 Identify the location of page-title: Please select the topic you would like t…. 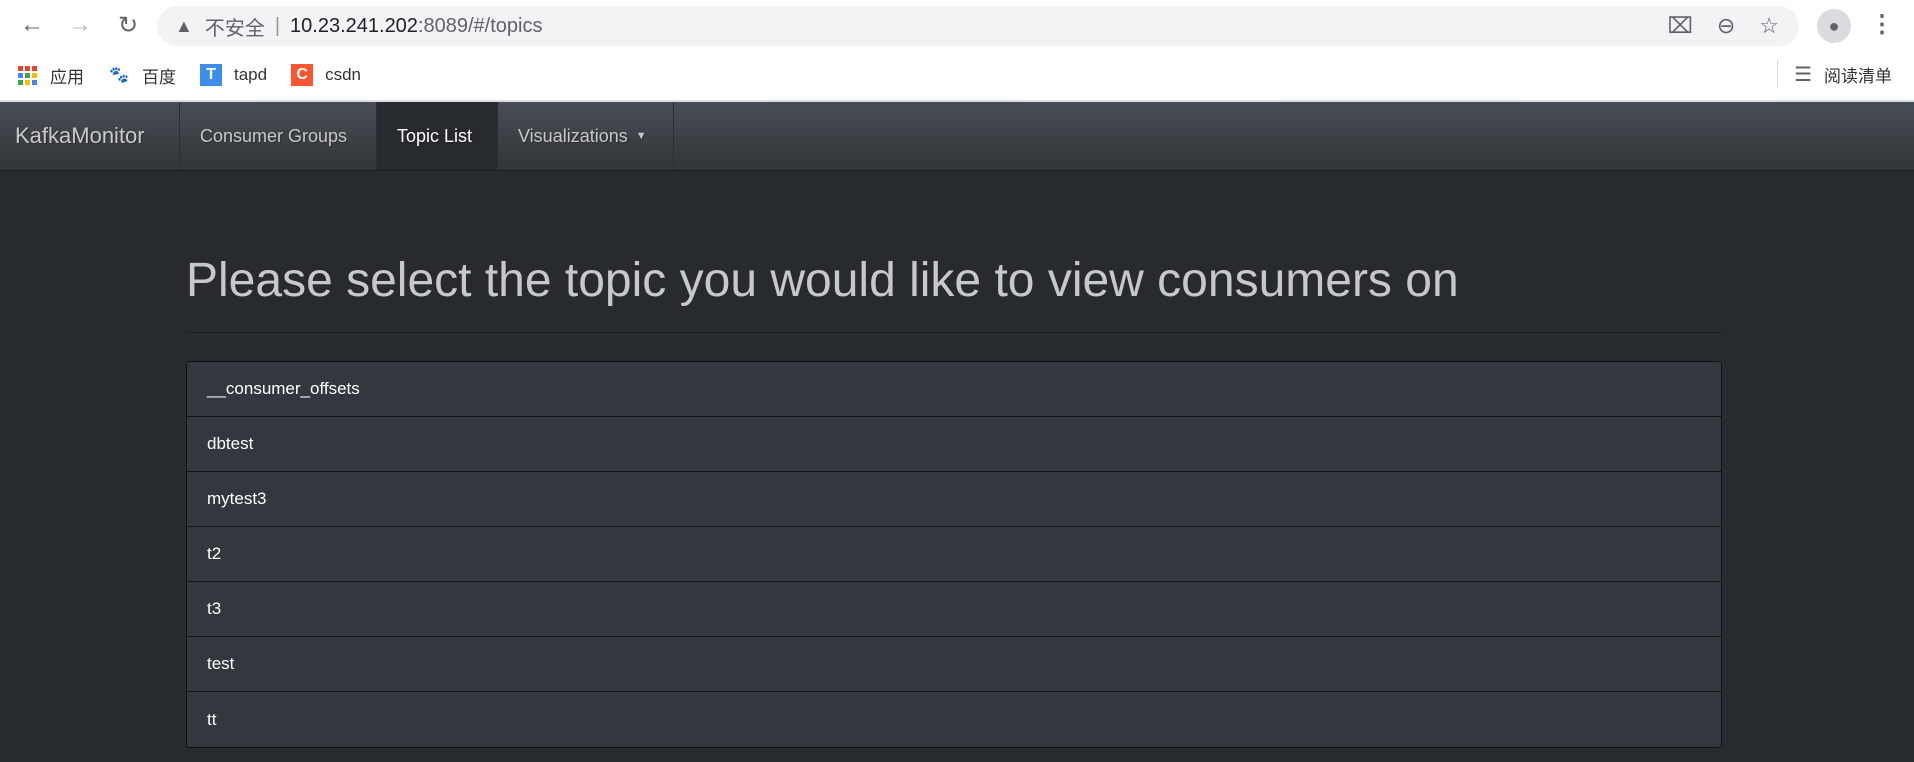
(822, 280).